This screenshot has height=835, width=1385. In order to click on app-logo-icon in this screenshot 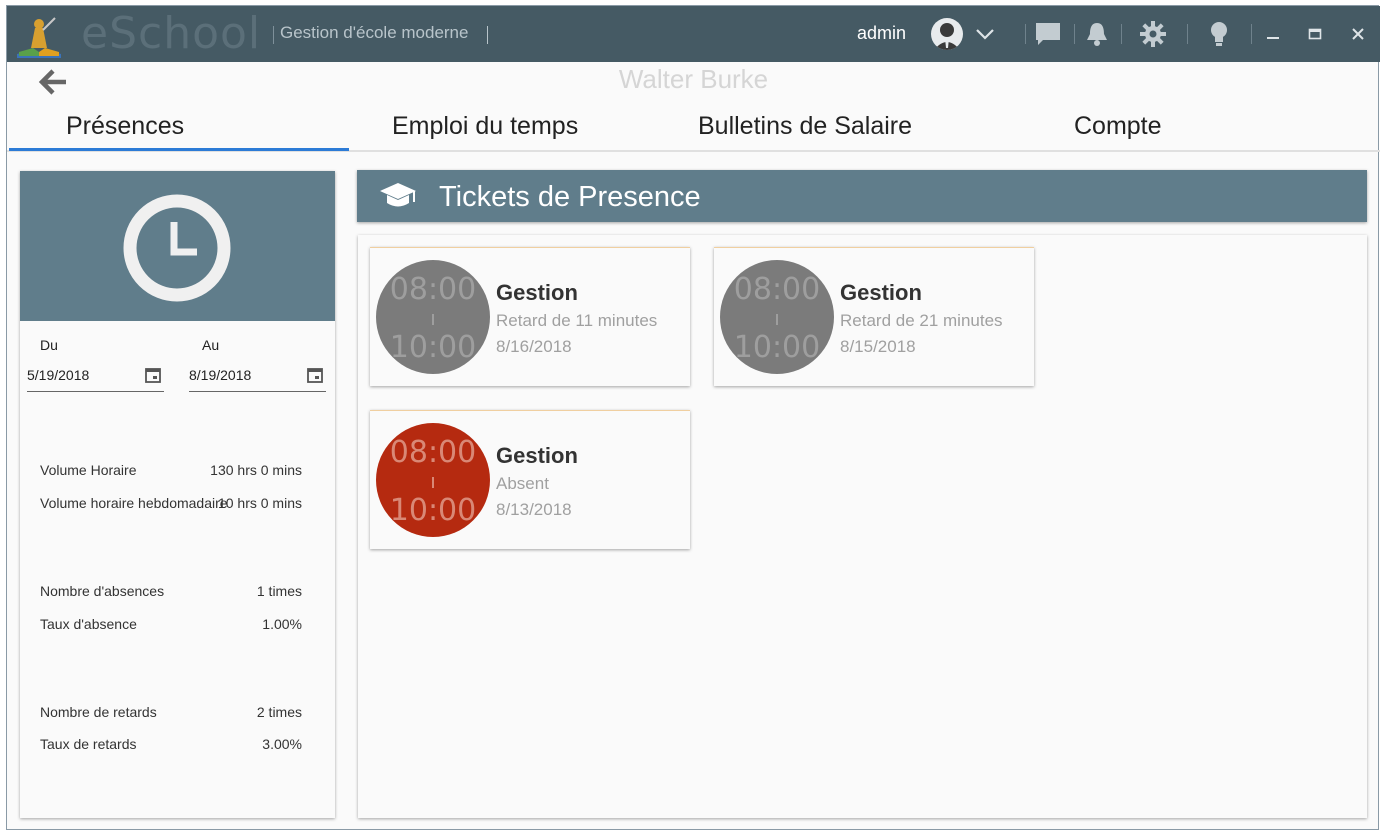, I will do `click(39, 36)`.